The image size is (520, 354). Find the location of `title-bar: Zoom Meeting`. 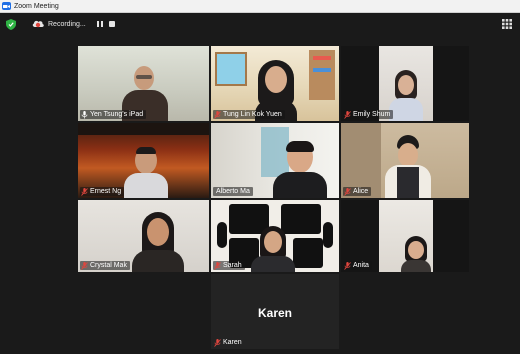

title-bar: Zoom Meeting is located at coordinates (260, 6).